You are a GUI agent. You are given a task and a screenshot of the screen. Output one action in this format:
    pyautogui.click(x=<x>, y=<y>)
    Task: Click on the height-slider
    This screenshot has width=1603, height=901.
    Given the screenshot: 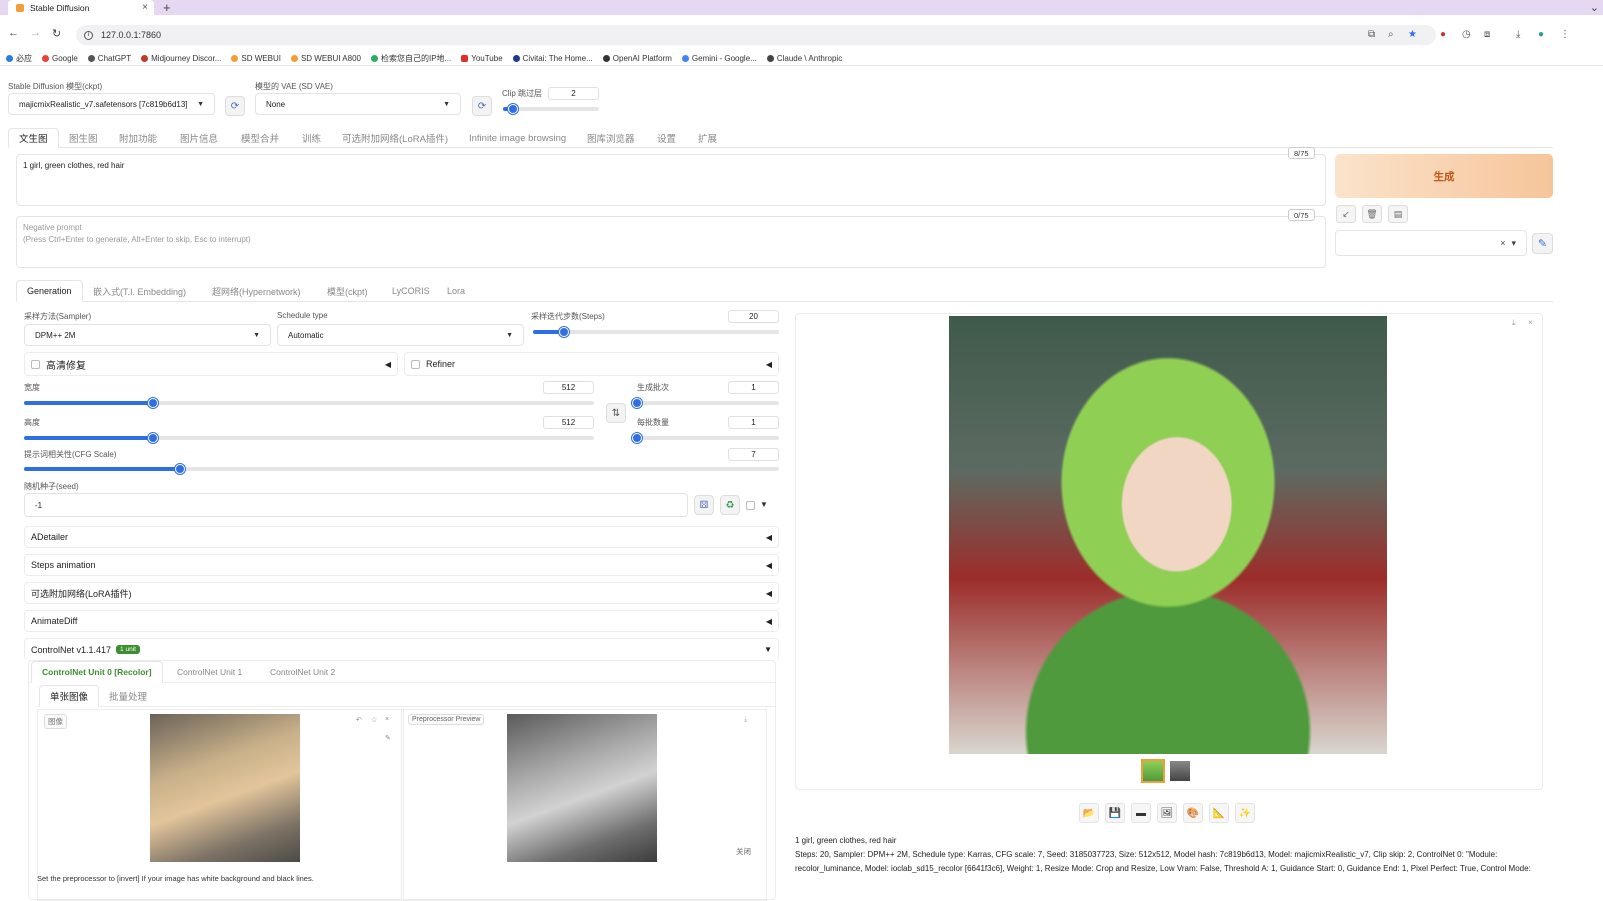 What is the action you would take?
    pyautogui.click(x=309, y=438)
    